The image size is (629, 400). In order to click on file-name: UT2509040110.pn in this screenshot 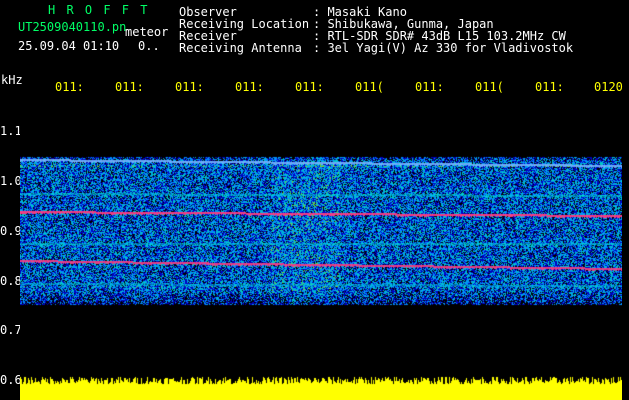, I will do `click(72, 27)`.